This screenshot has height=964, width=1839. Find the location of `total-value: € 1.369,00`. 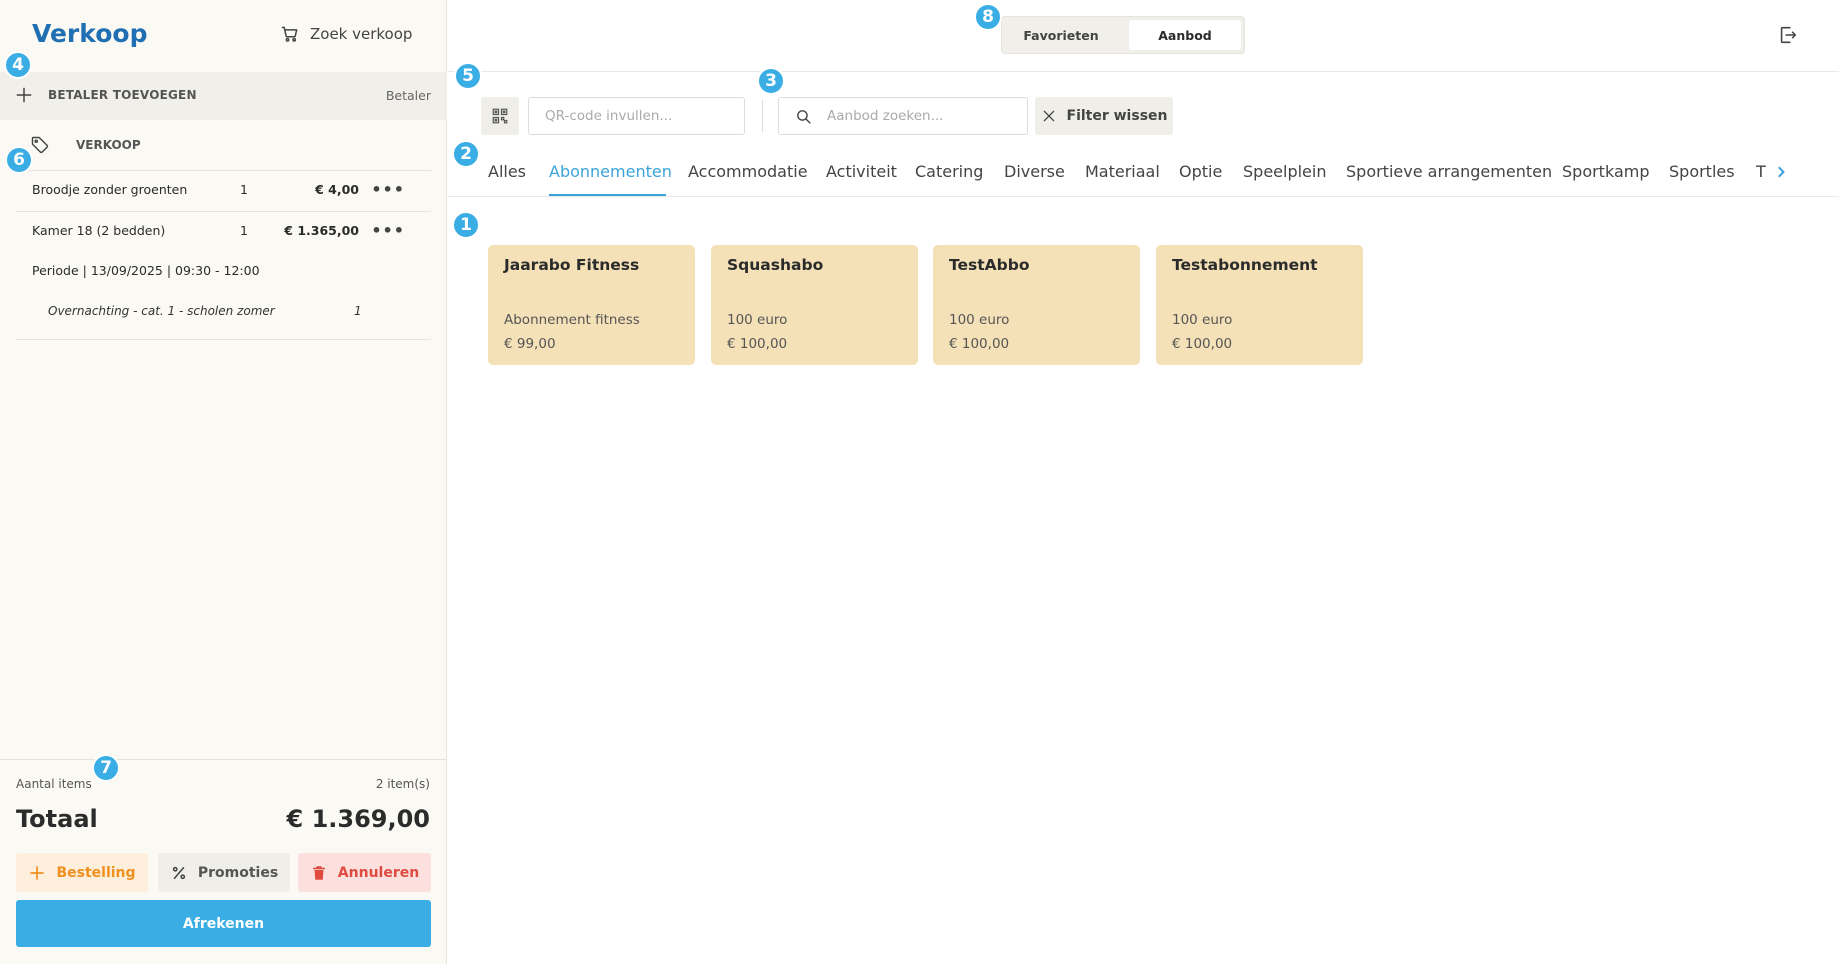

total-value: € 1.369,00 is located at coordinates (358, 819).